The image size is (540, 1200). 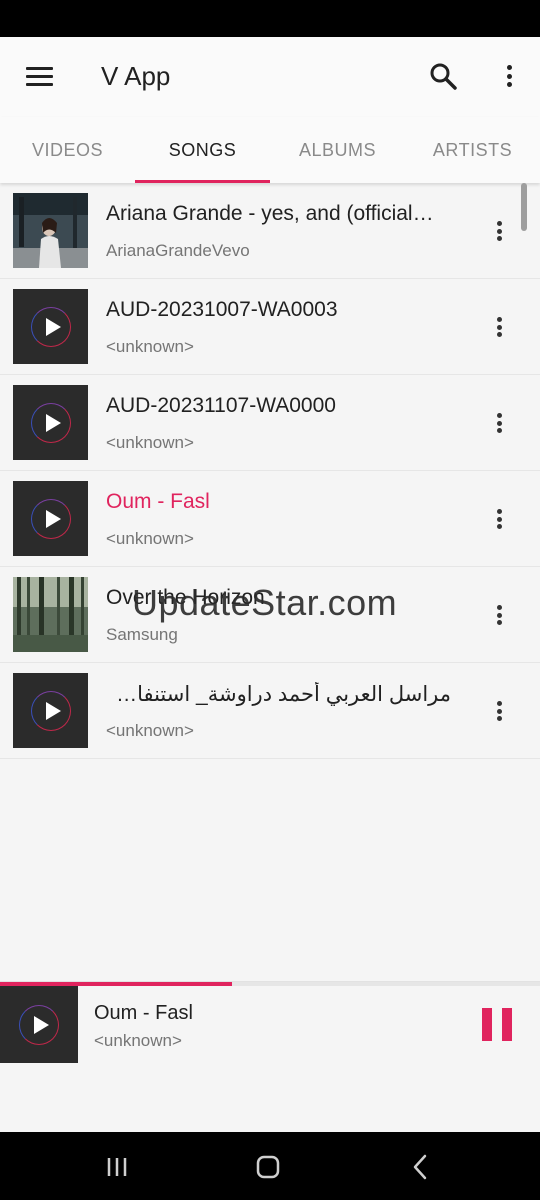 I want to click on app-title: V App, so click(x=136, y=76).